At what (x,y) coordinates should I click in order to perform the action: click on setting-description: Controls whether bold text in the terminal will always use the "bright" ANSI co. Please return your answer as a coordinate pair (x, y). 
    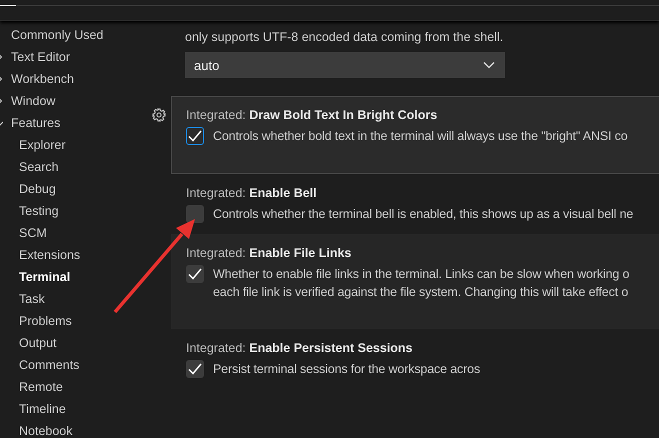
    Looking at the image, I should click on (420, 136).